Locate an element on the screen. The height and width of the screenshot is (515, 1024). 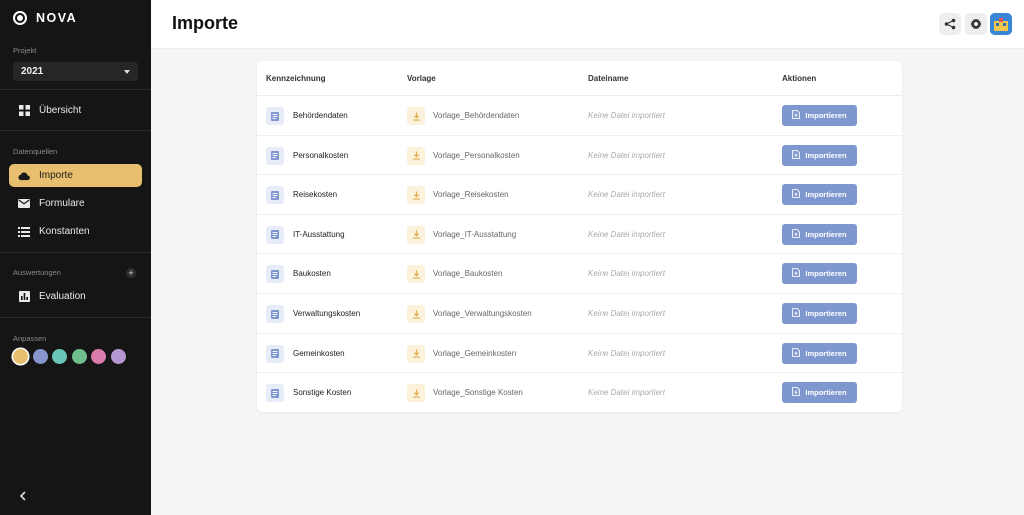
sidebar-item-overview: Übersicht is located at coordinates (75, 110).